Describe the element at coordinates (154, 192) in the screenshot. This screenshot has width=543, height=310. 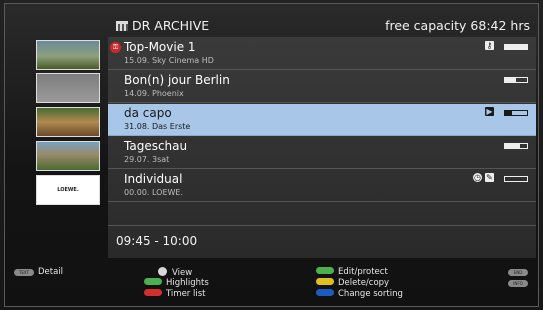
I see `recording-meta: 00.00. LOEWE.` at that location.